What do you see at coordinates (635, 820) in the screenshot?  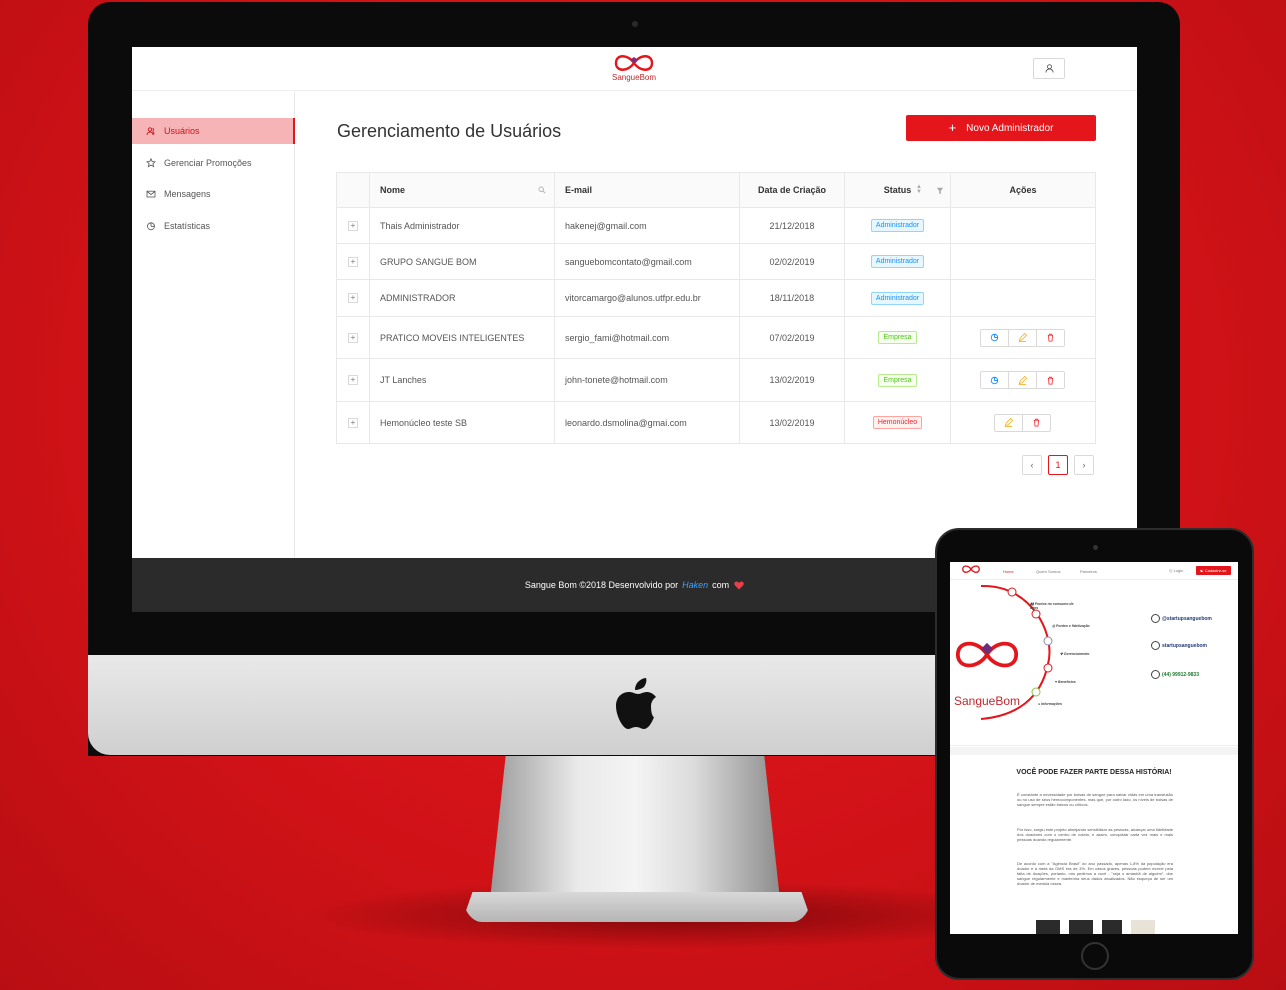 I see `monitor-stand` at bounding box center [635, 820].